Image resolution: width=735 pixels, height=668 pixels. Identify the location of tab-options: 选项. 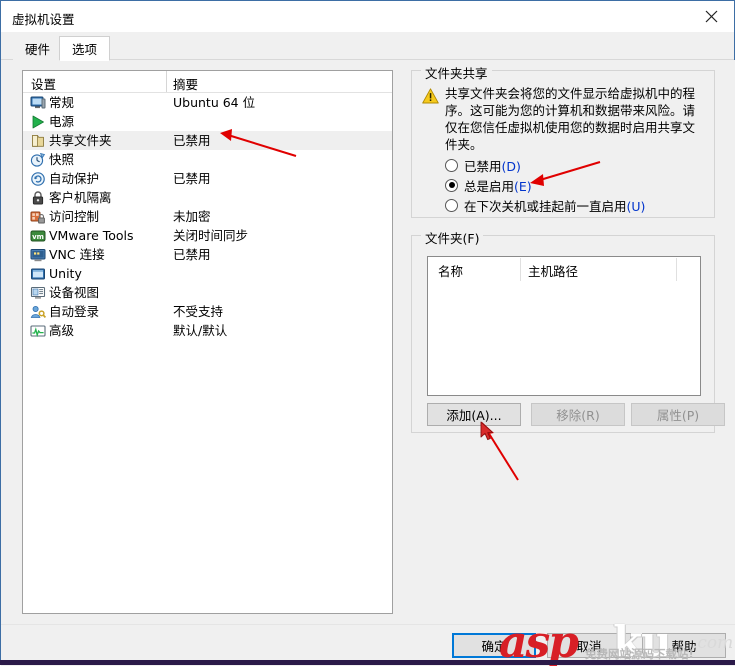
(85, 48).